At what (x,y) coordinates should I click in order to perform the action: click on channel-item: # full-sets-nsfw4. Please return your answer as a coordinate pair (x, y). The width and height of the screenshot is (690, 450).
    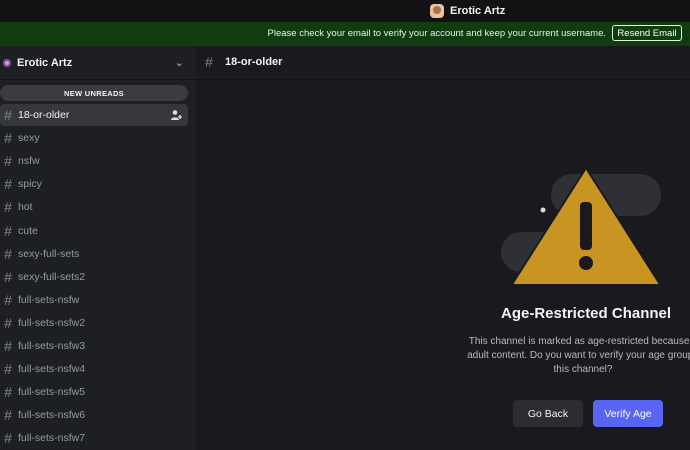
    Looking at the image, I should click on (94, 369).